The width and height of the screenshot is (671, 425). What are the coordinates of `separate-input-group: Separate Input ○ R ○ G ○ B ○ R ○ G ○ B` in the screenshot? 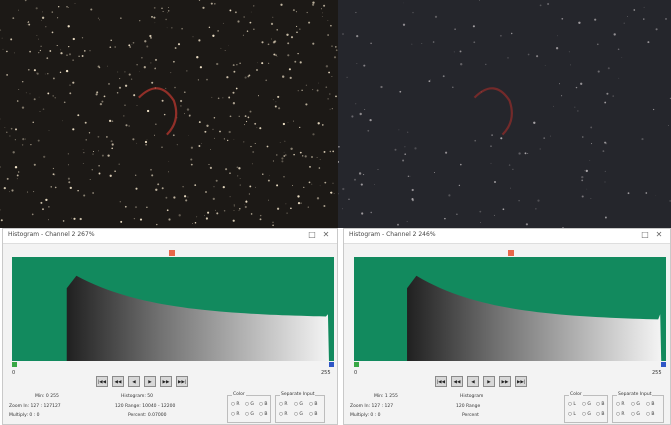 It's located at (638, 407).